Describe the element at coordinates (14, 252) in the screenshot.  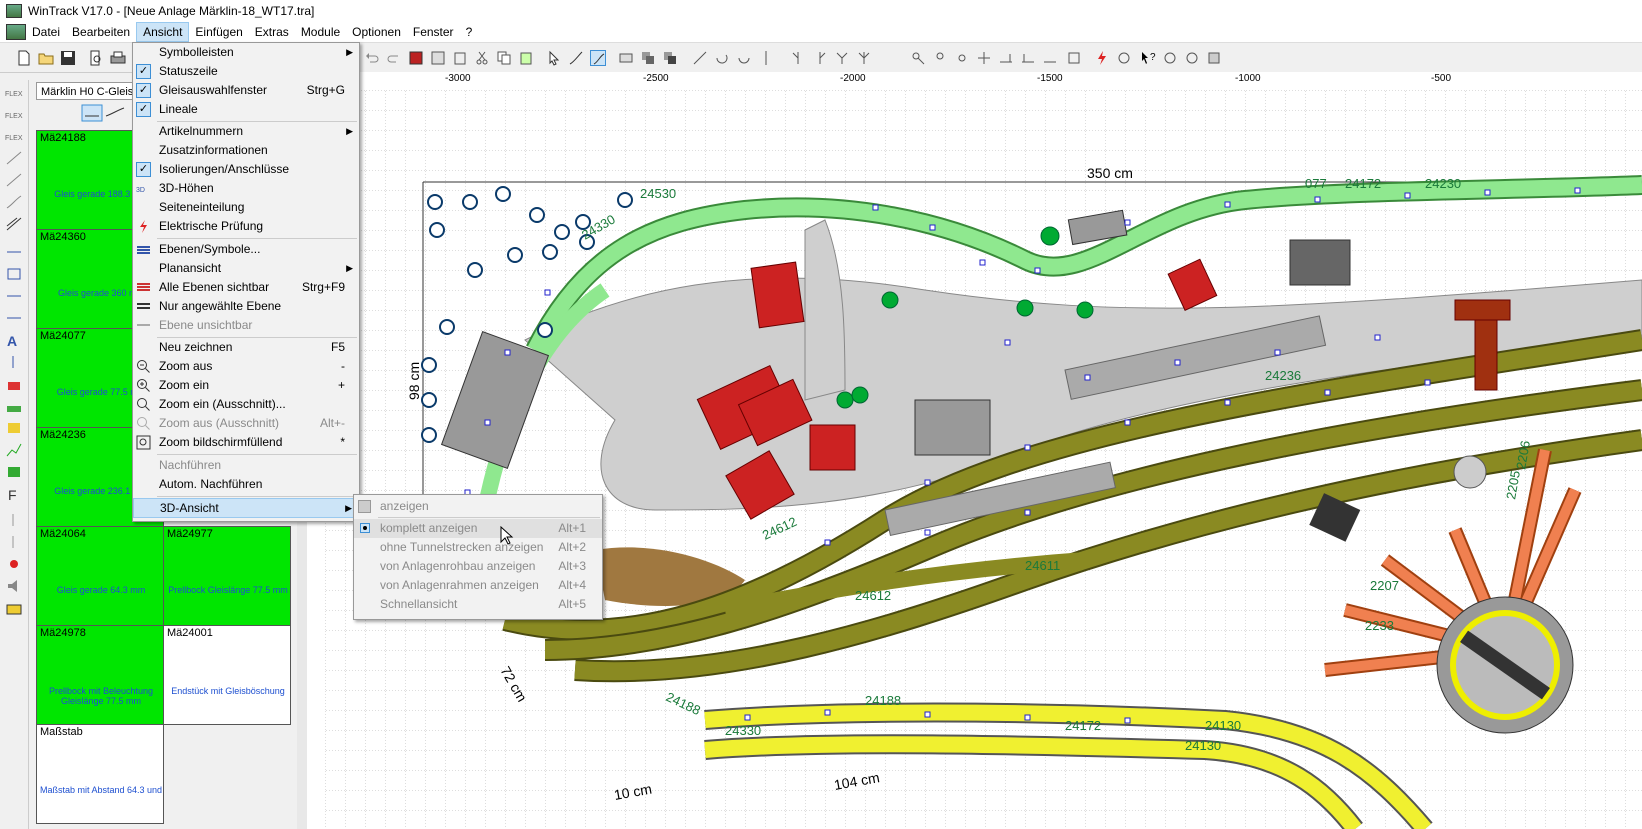
I see `dimension-icon` at that location.